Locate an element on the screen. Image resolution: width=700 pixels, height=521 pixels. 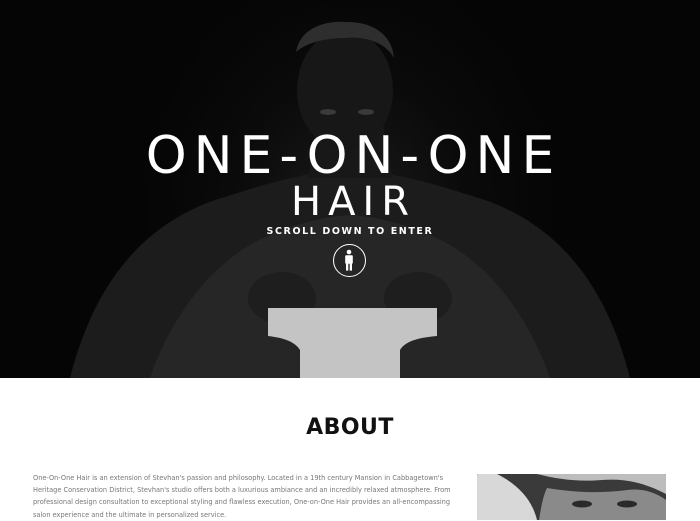
scroll-down-prompt: SCROLL DOWN TO ENTER is located at coordinates (350, 231).